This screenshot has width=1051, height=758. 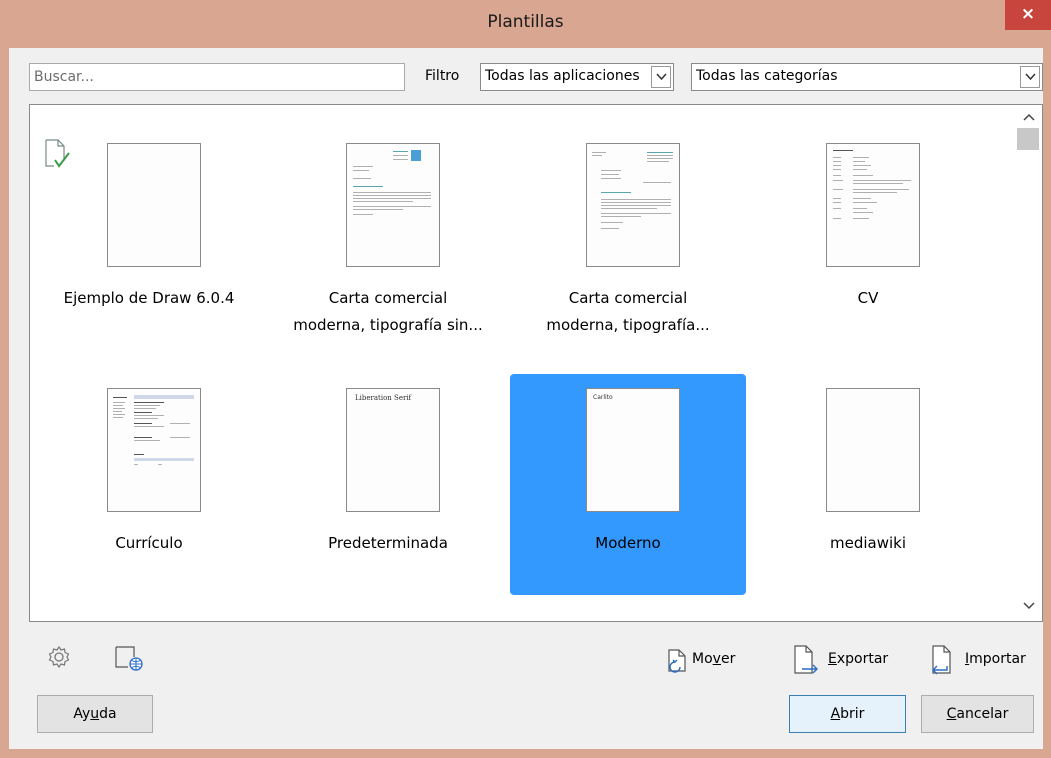 What do you see at coordinates (562, 76) in the screenshot?
I see `application-filter-value: Todas las aplicaciones` at bounding box center [562, 76].